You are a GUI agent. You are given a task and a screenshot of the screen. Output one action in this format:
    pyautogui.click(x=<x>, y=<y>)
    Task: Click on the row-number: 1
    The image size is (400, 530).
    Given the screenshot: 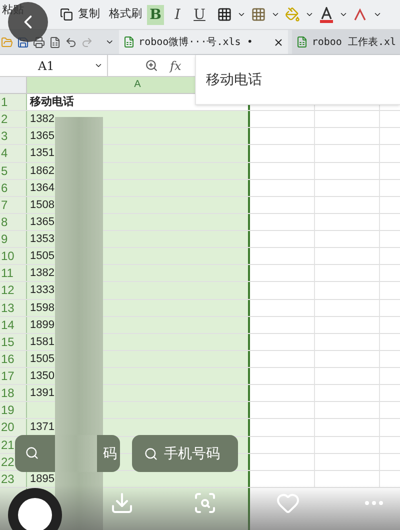 What is the action you would take?
    pyautogui.click(x=13, y=102)
    